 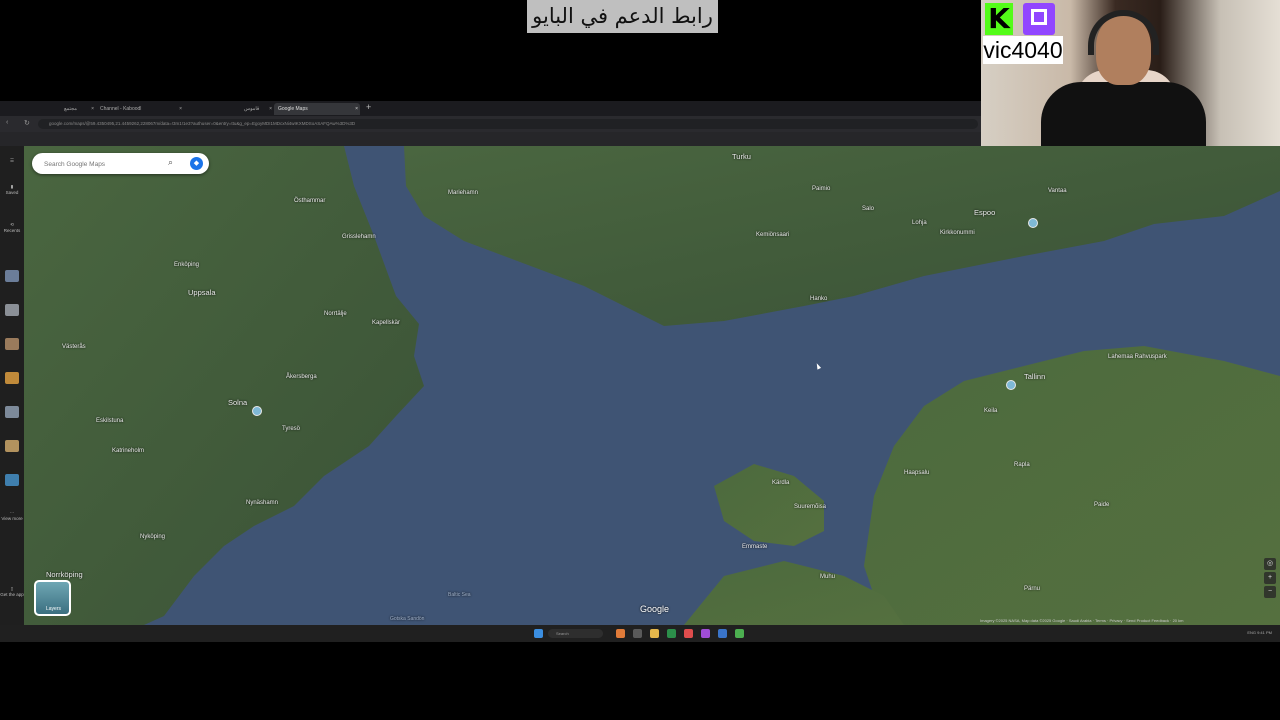 What do you see at coordinates (386, 323) in the screenshot?
I see `place-label: Kapellskär` at bounding box center [386, 323].